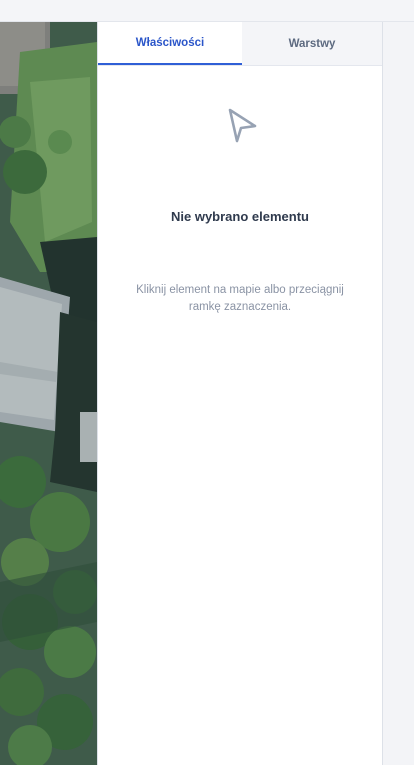 The width and height of the screenshot is (414, 765). What do you see at coordinates (312, 43) in the screenshot?
I see `tab-layers: Warstwy` at bounding box center [312, 43].